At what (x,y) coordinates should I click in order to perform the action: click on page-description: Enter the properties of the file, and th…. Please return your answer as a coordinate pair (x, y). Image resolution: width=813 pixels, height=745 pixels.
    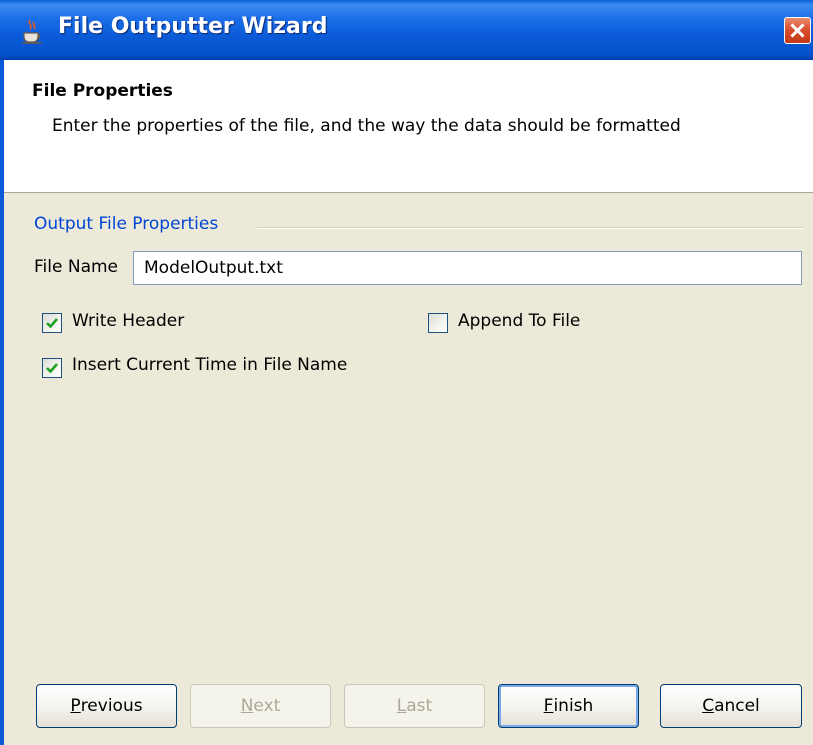
    Looking at the image, I should click on (366, 126).